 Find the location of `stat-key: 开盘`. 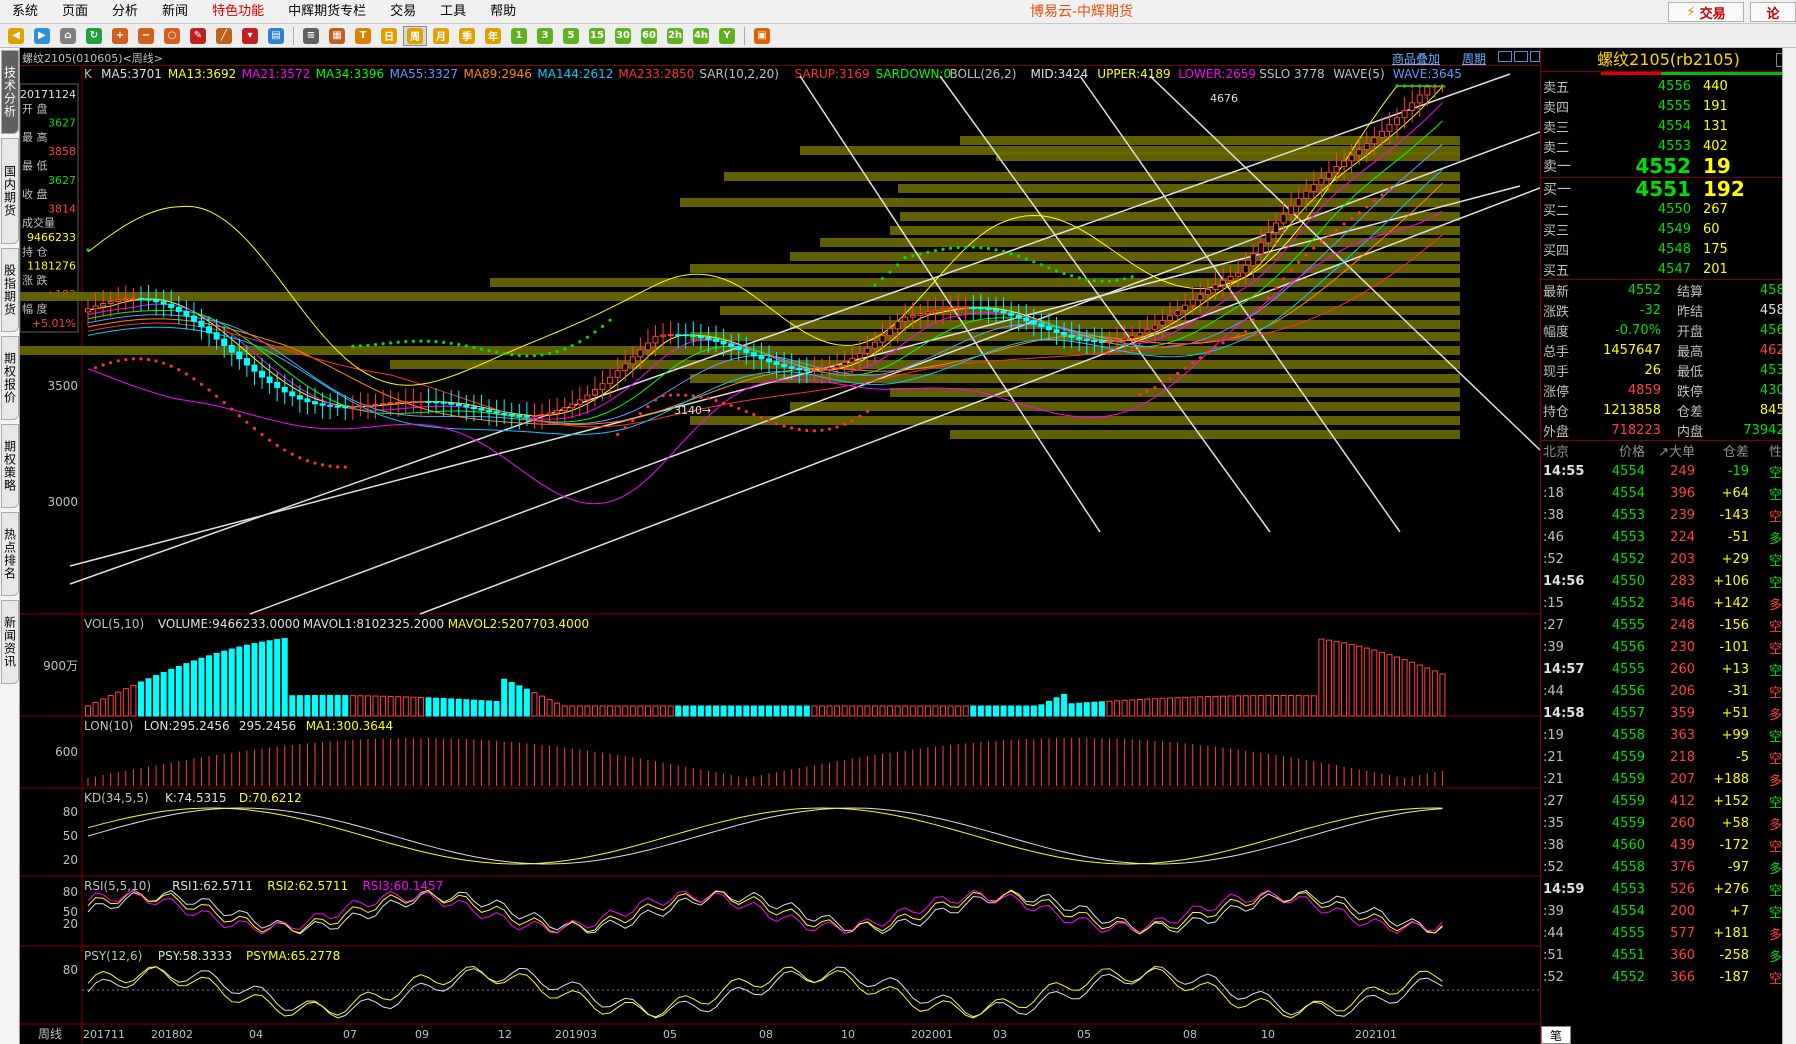

stat-key: 开盘 is located at coordinates (1690, 332).